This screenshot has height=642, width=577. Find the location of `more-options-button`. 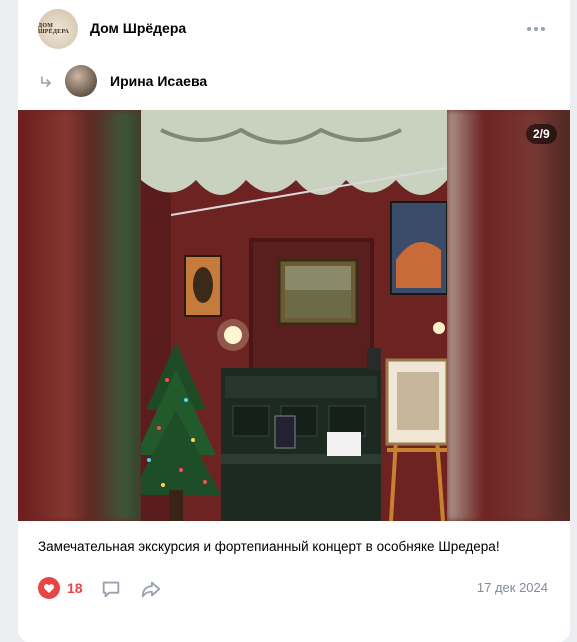

more-options-button is located at coordinates (536, 29).